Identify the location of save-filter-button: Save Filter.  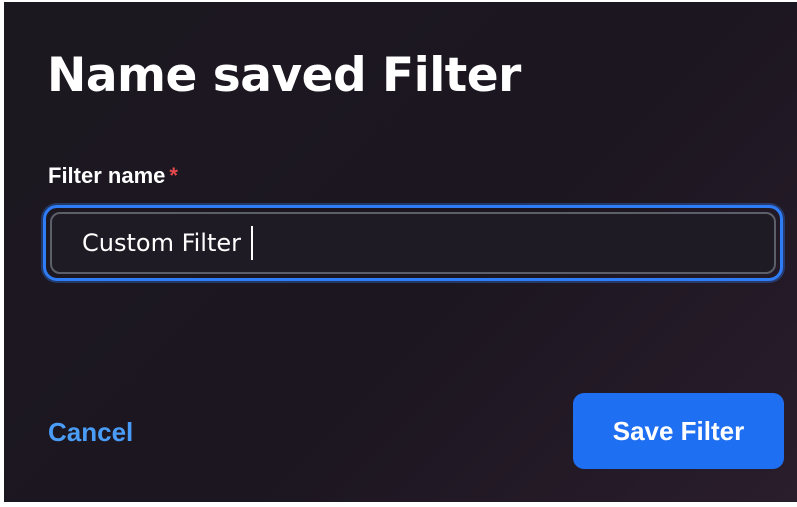
(678, 431).